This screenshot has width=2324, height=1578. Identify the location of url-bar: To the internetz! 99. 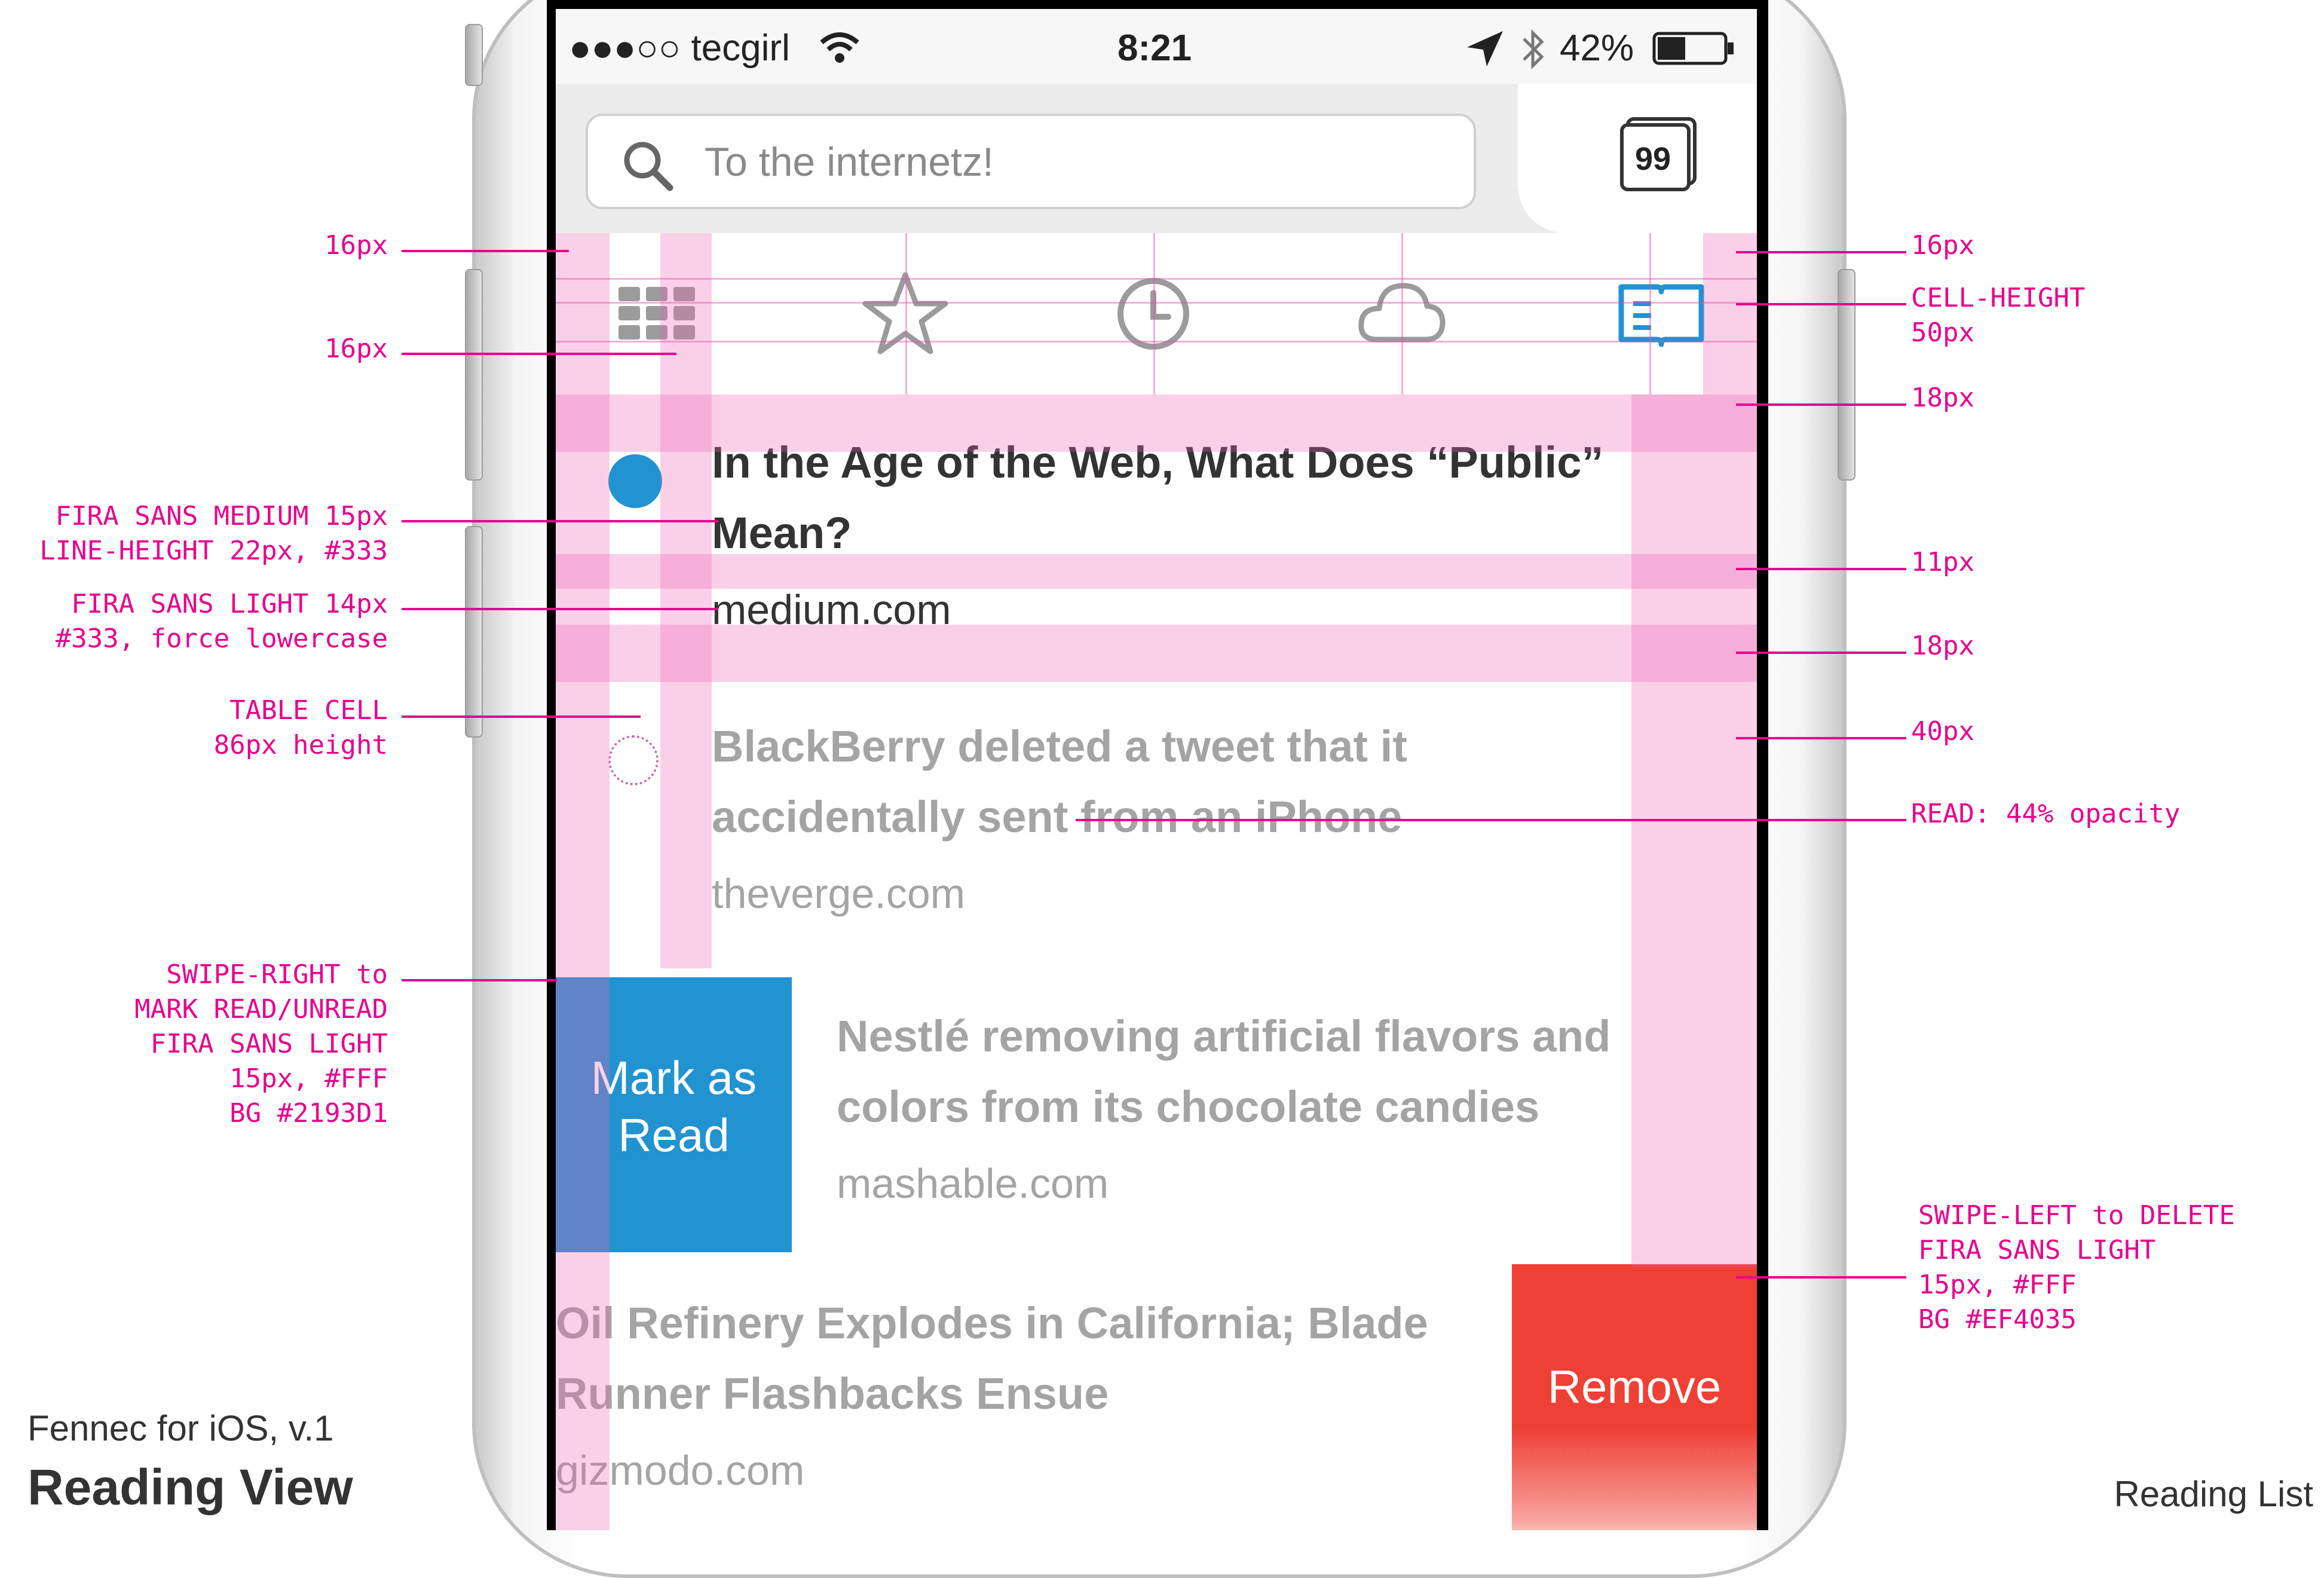
(1156, 160).